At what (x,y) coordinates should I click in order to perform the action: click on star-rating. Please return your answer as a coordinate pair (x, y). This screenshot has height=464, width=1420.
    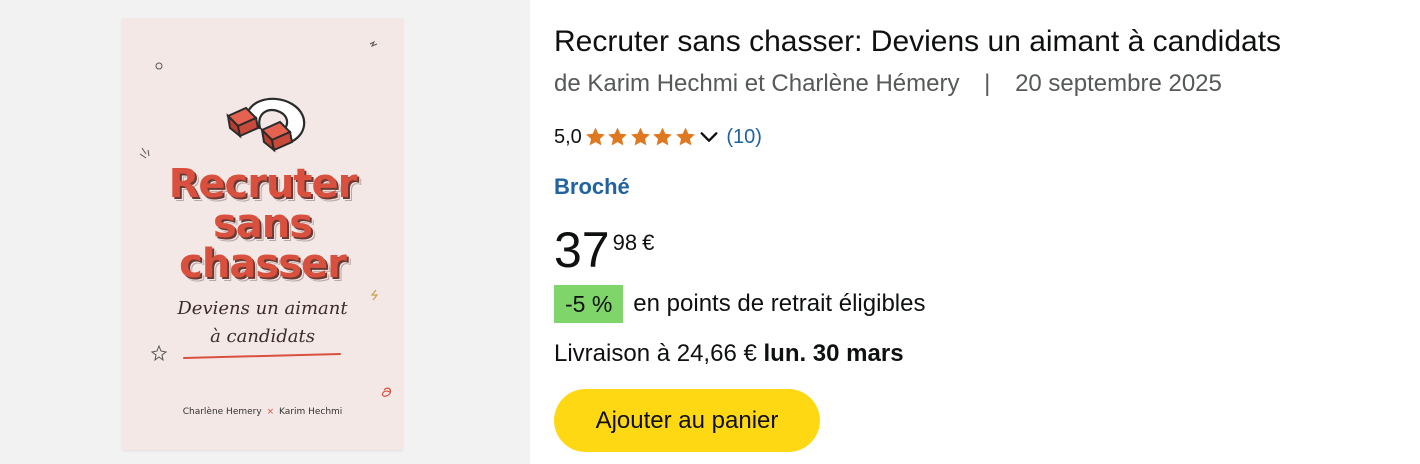
    Looking at the image, I should click on (652, 137).